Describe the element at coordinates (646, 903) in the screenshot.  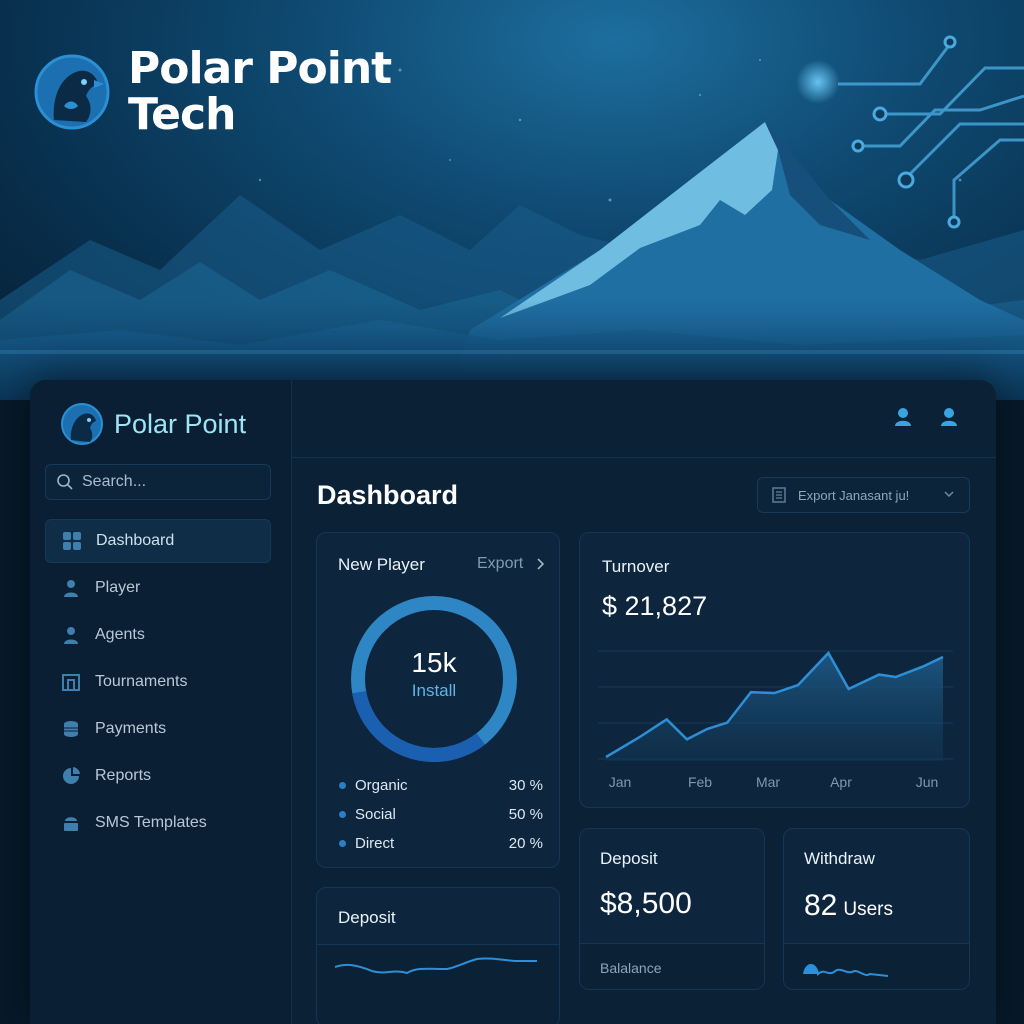
I see `deposit-value: $8,500` at that location.